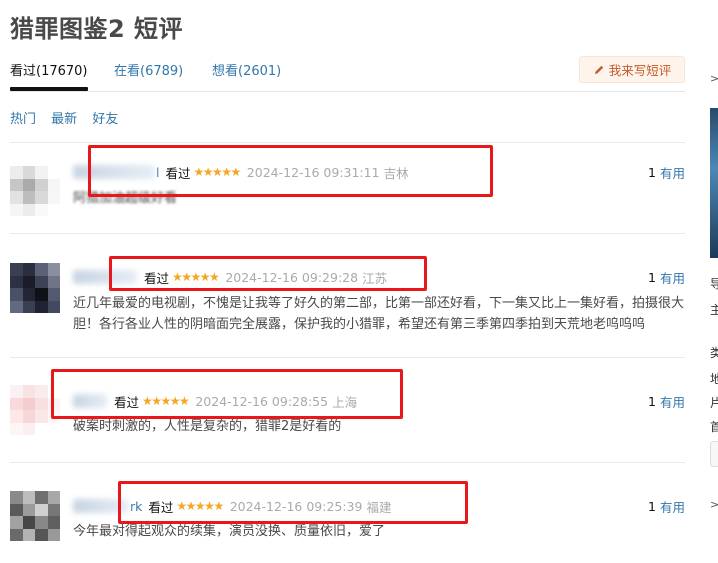 Image resolution: width=718 pixels, height=563 pixels. Describe the element at coordinates (23, 119) in the screenshot. I see `subtab-hot: 热门` at that location.